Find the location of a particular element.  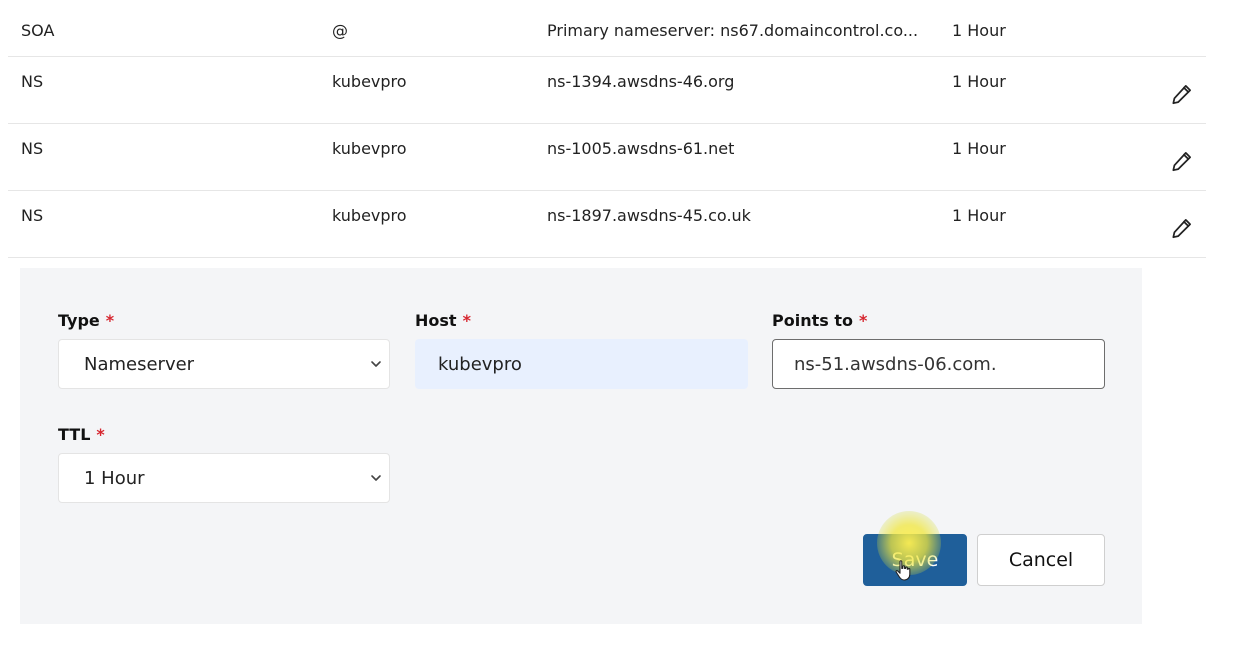

cancel-button: Cancel is located at coordinates (1041, 560).